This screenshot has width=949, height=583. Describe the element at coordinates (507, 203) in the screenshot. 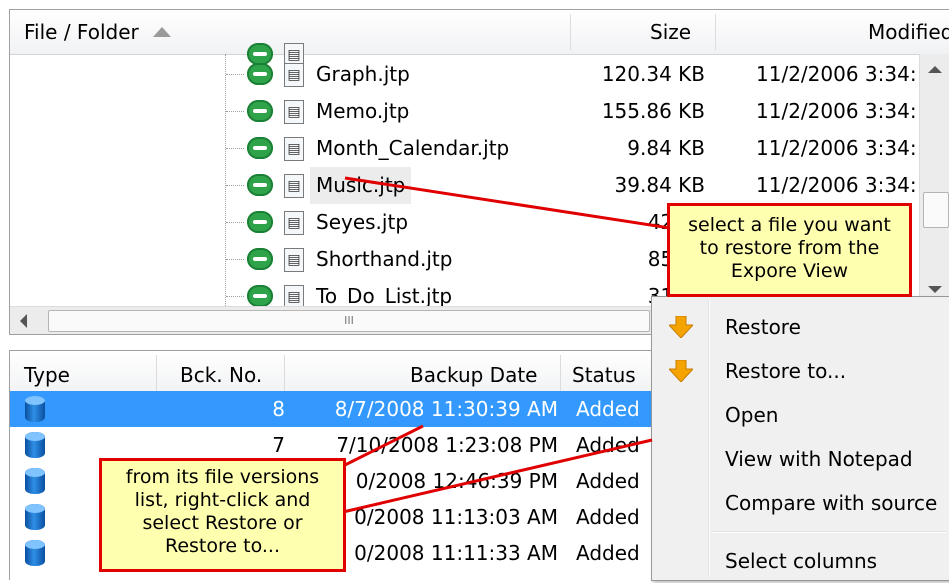

I see `top-callout-pointer` at that location.